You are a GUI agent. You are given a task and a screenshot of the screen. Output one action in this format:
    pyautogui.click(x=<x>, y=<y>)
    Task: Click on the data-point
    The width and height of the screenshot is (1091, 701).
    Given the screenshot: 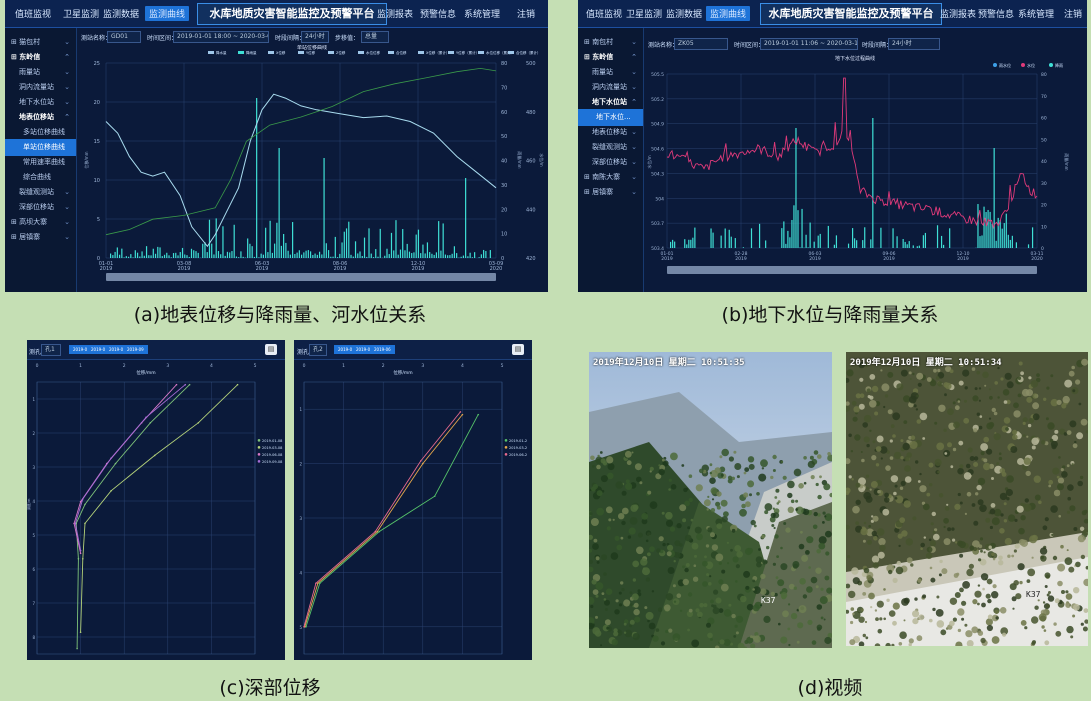 What is the action you would take?
    pyautogui.click(x=189, y=384)
    